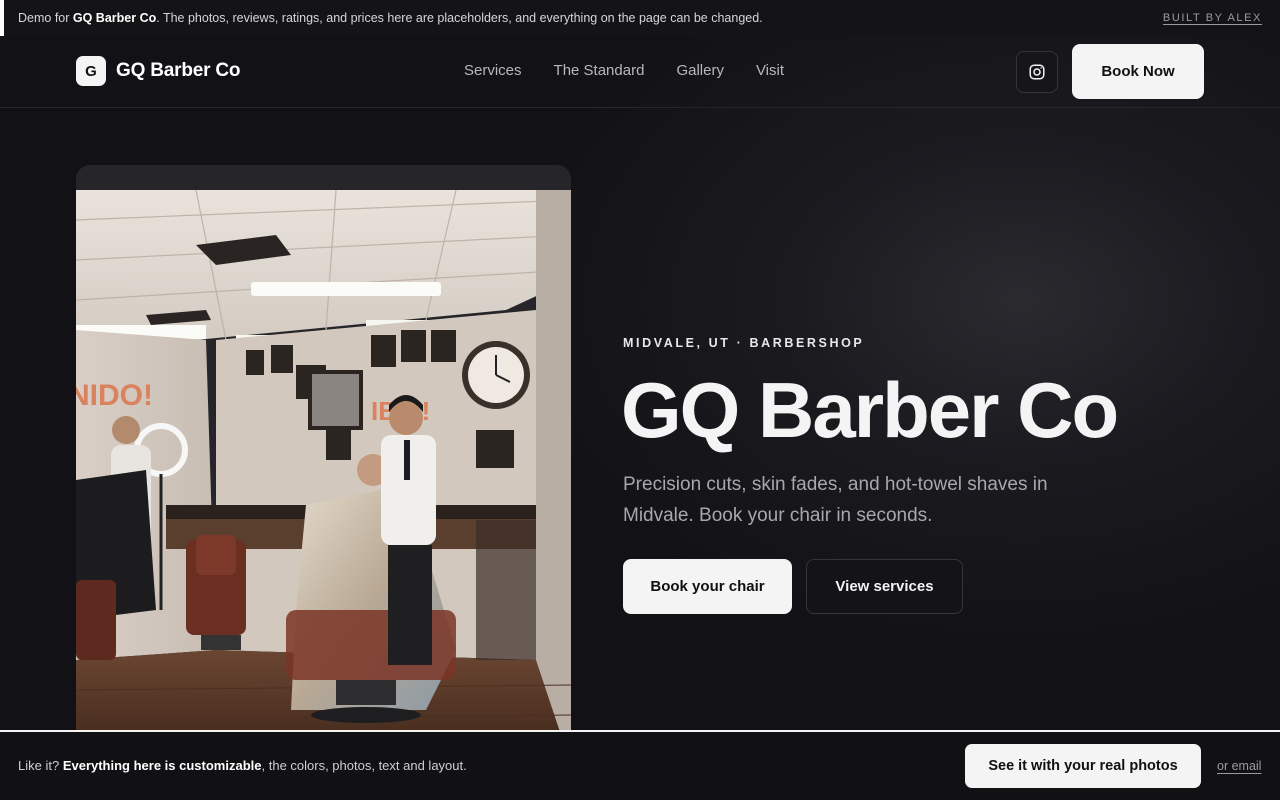  I want to click on hero-title: GQ Barber Co, so click(870, 410).